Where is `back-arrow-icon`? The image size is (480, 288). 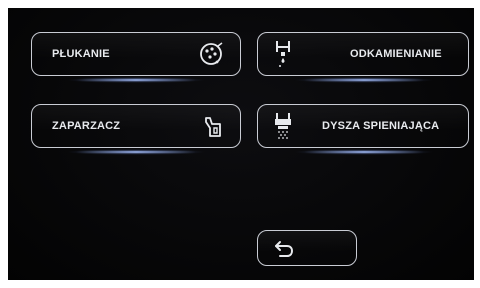
back-arrow-icon is located at coordinates (284, 249).